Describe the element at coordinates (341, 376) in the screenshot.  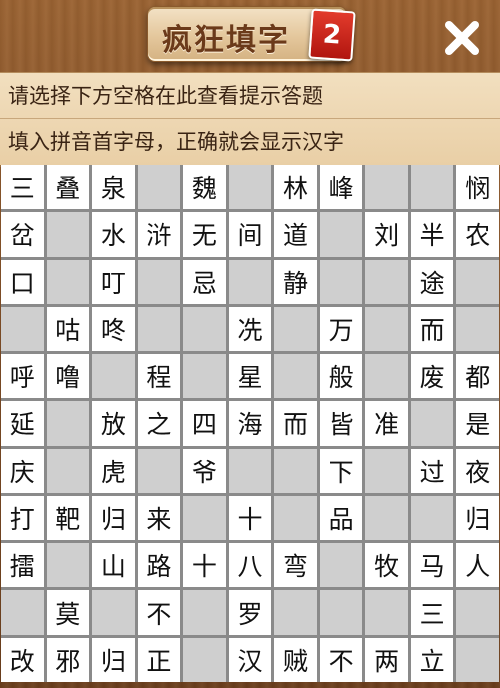
I see `grid-cell: 般` at that location.